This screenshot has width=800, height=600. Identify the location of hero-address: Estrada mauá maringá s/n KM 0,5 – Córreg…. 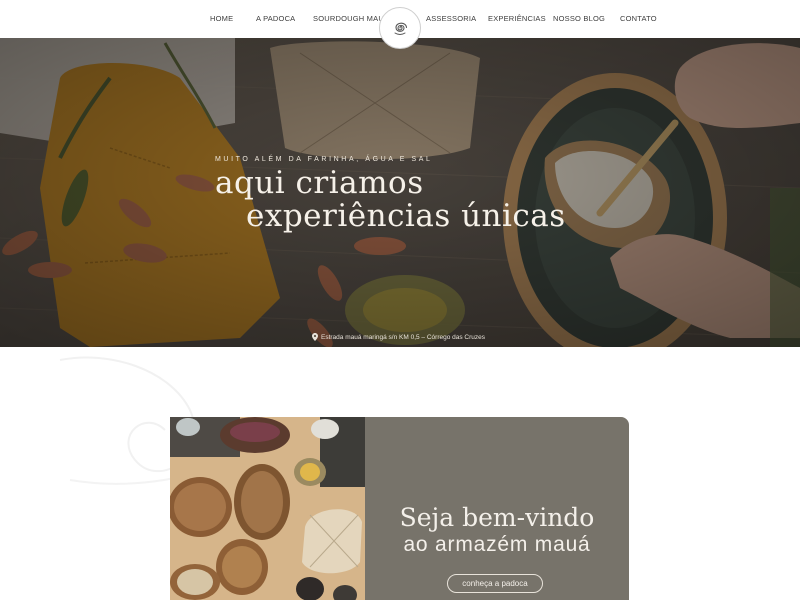
(398, 337).